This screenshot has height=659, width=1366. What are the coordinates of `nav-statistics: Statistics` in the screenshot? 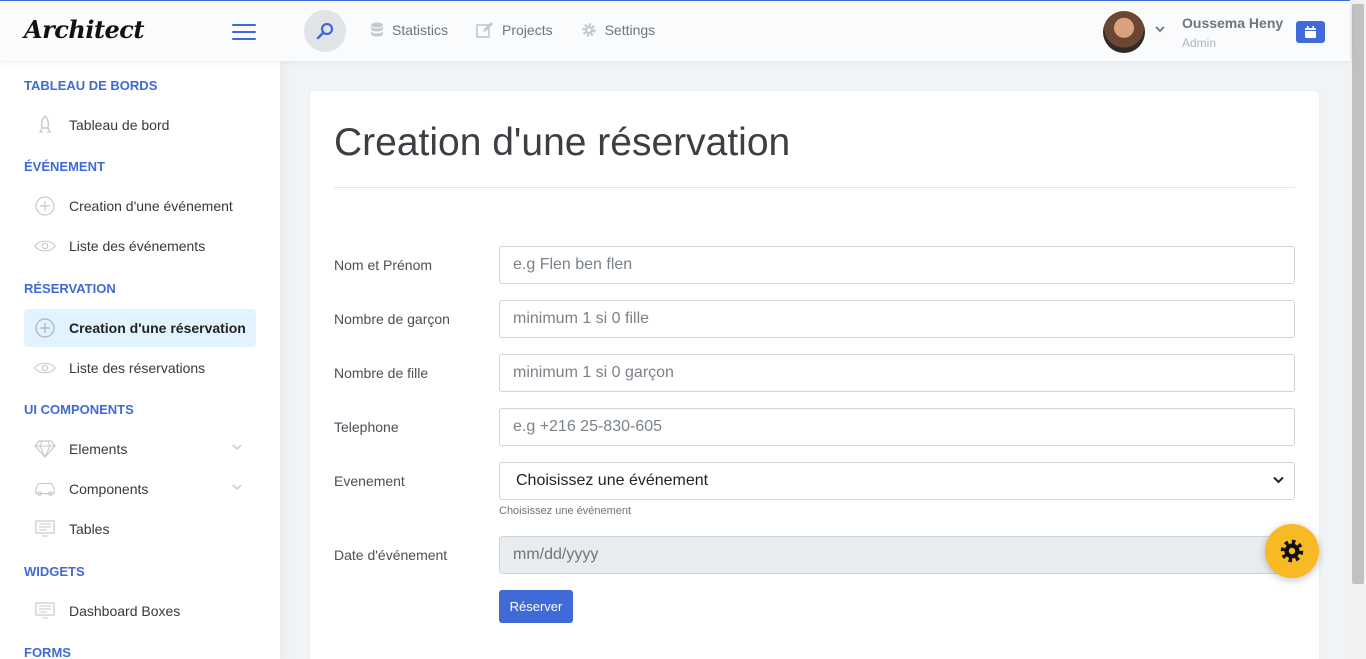 It's located at (409, 30).